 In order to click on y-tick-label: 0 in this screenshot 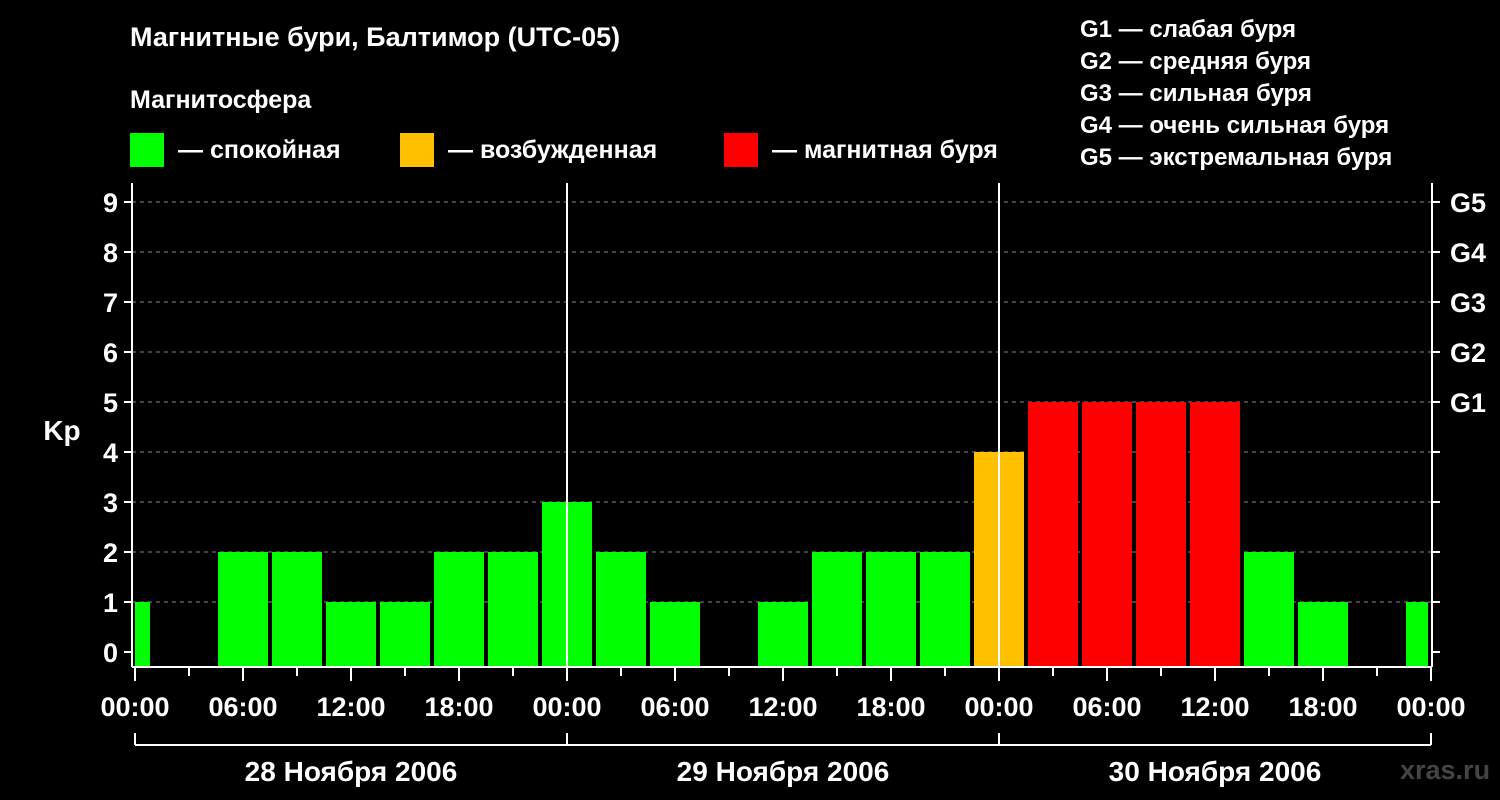, I will do `click(110, 653)`.